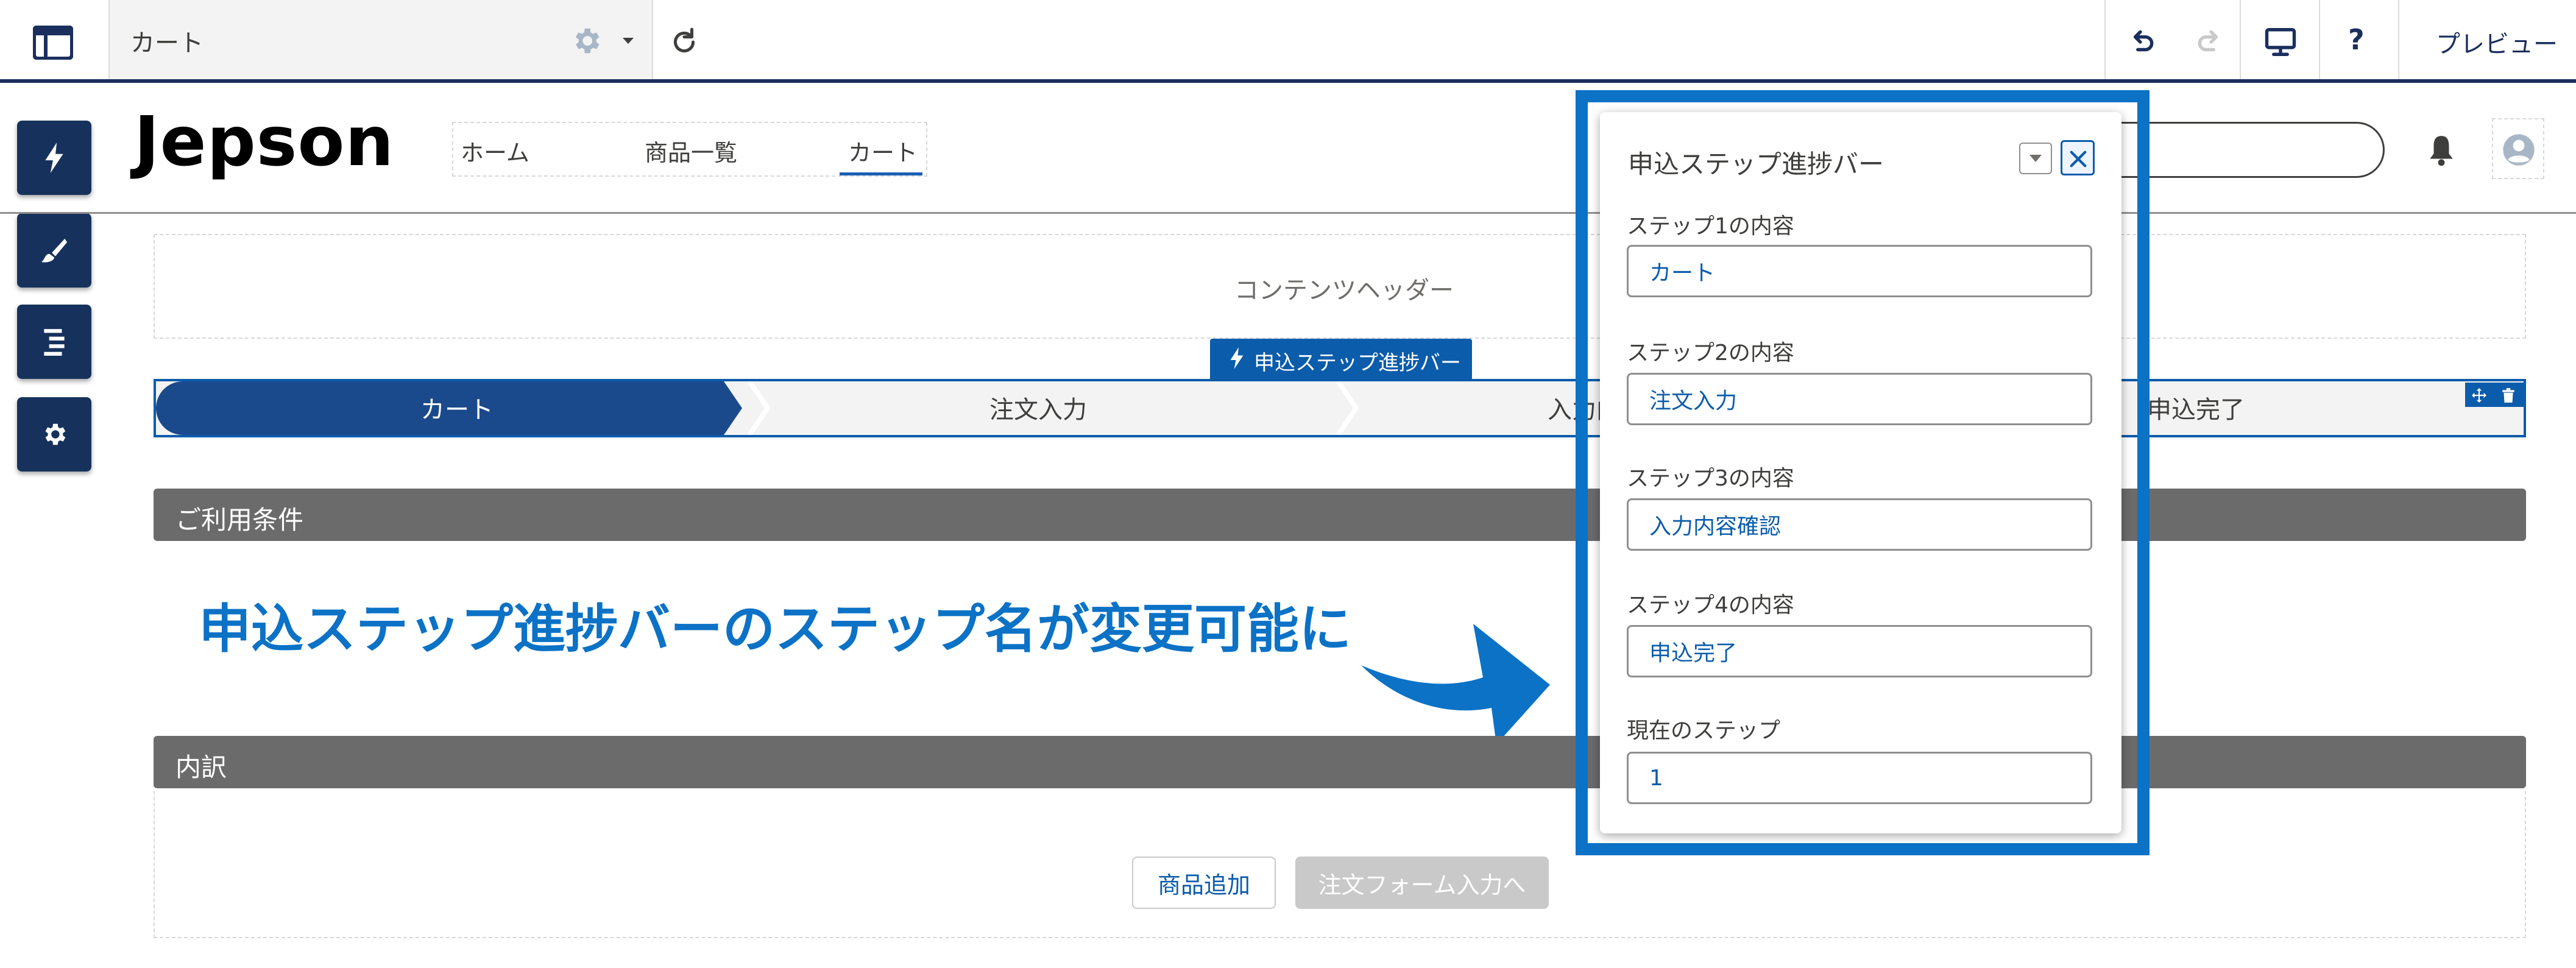 The height and width of the screenshot is (968, 2576). Describe the element at coordinates (1357, 363) in the screenshot. I see `component-tag-label: 申込ステップ進捗バー` at that location.